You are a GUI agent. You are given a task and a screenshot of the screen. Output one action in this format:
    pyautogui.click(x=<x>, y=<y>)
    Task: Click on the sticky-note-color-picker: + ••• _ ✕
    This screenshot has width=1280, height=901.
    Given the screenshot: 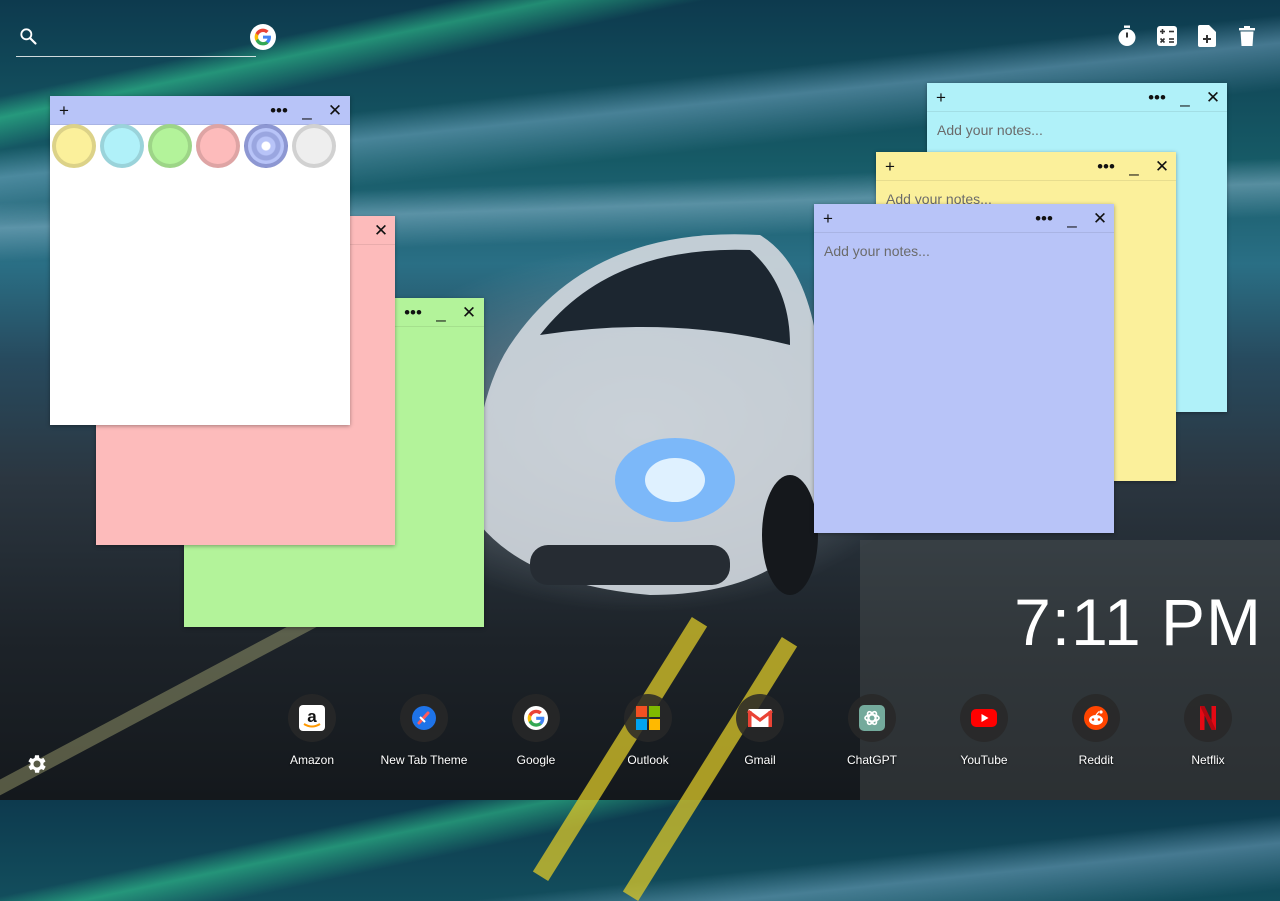 What is the action you would take?
    pyautogui.click(x=200, y=260)
    